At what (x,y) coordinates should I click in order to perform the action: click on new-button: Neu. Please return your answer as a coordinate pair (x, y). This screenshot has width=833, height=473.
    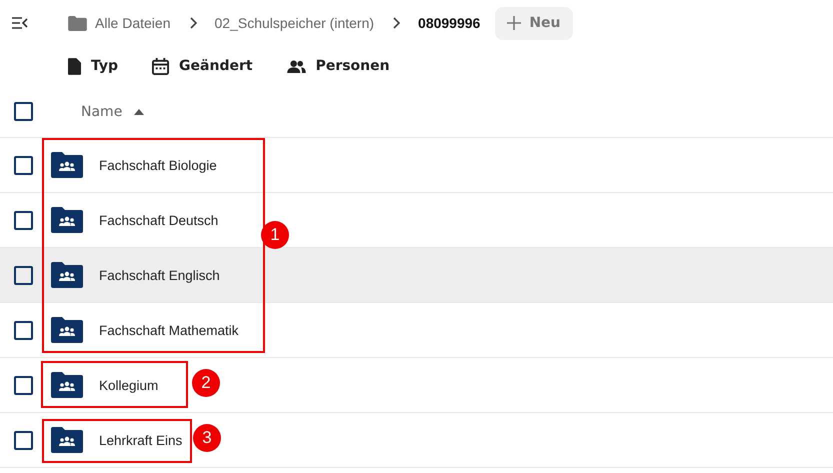
    Looking at the image, I should click on (534, 23).